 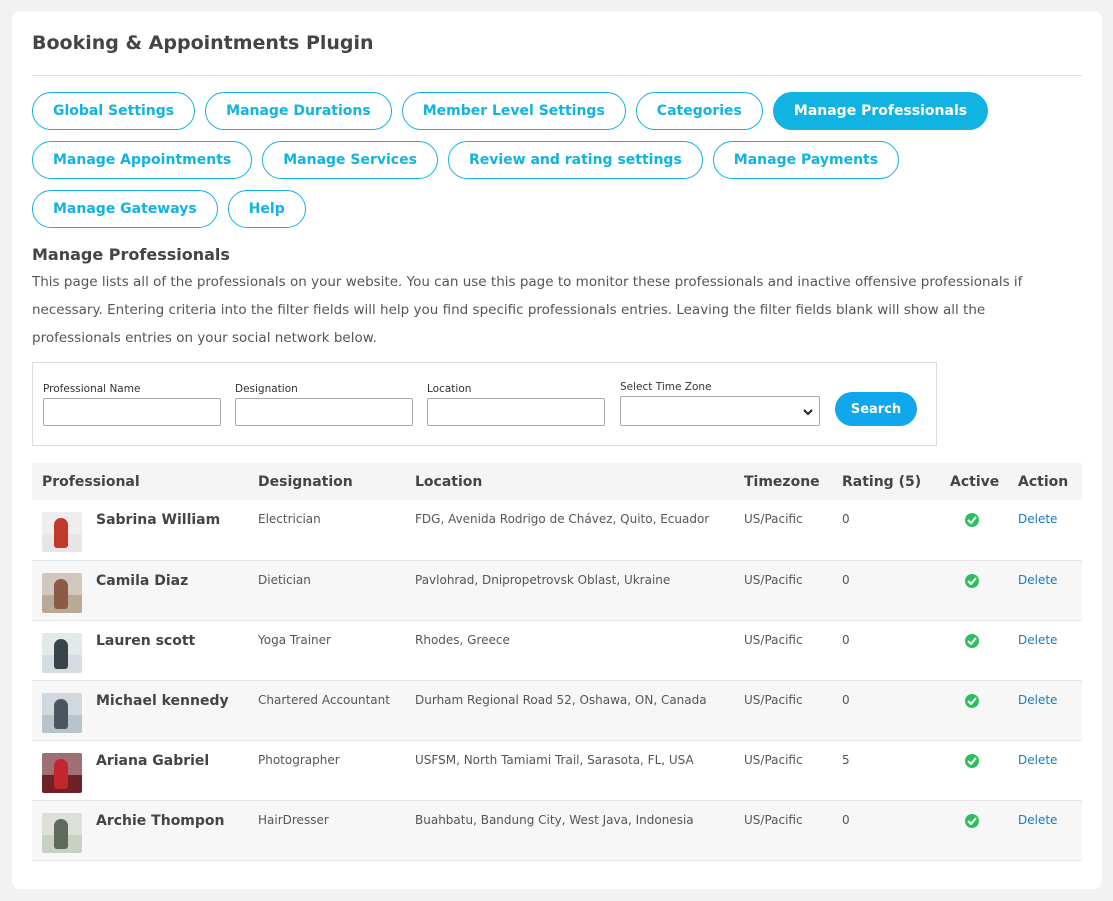 What do you see at coordinates (114, 111) in the screenshot?
I see `tab-global-settings: Global Settings` at bounding box center [114, 111].